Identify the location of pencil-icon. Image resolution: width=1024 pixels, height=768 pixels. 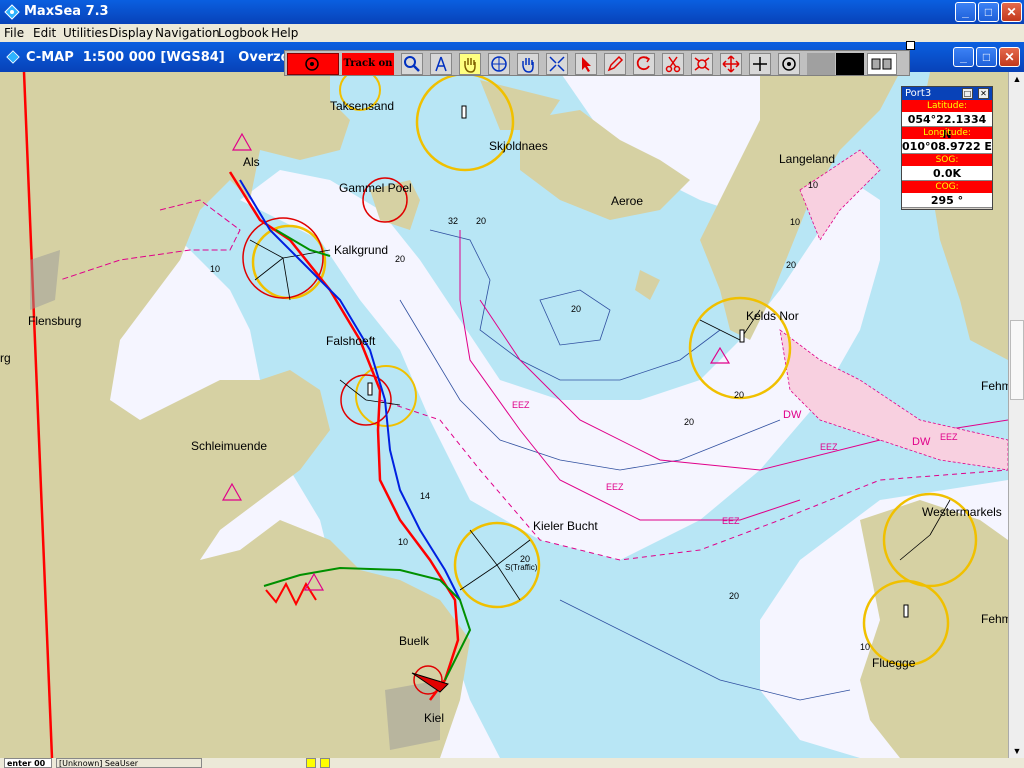
(615, 63).